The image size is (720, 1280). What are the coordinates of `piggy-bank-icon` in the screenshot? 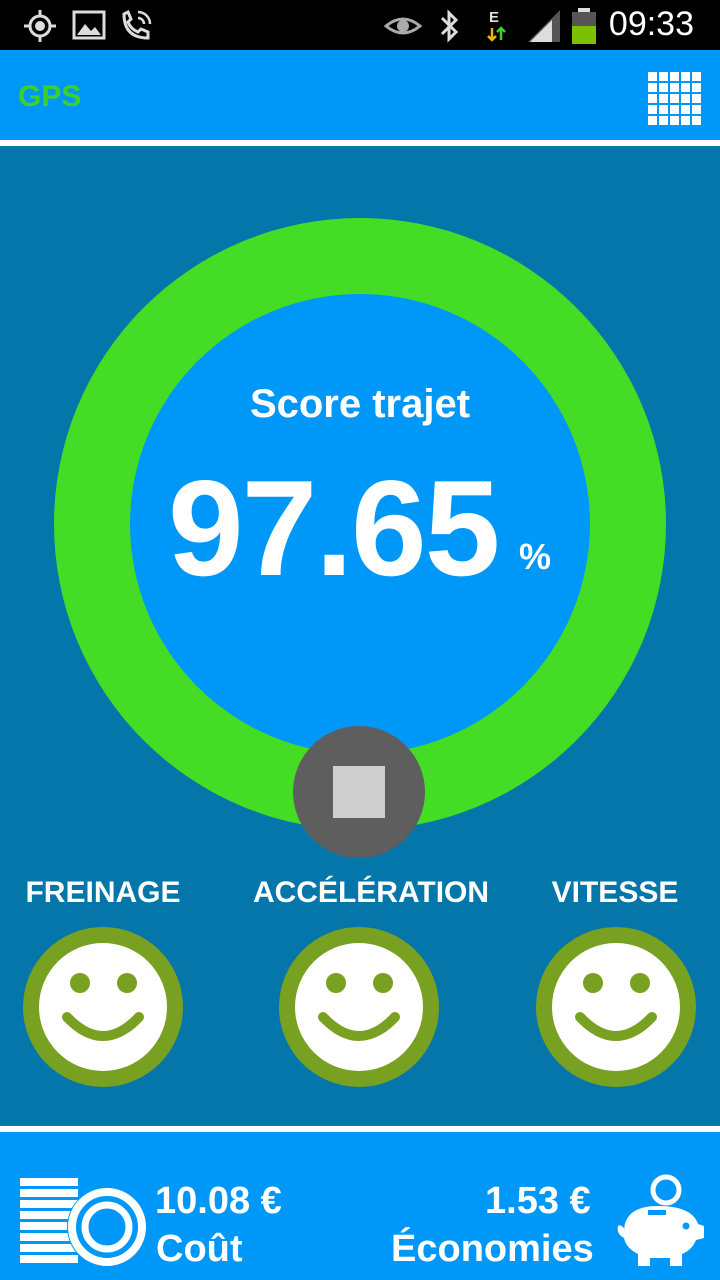 It's located at (660, 1220).